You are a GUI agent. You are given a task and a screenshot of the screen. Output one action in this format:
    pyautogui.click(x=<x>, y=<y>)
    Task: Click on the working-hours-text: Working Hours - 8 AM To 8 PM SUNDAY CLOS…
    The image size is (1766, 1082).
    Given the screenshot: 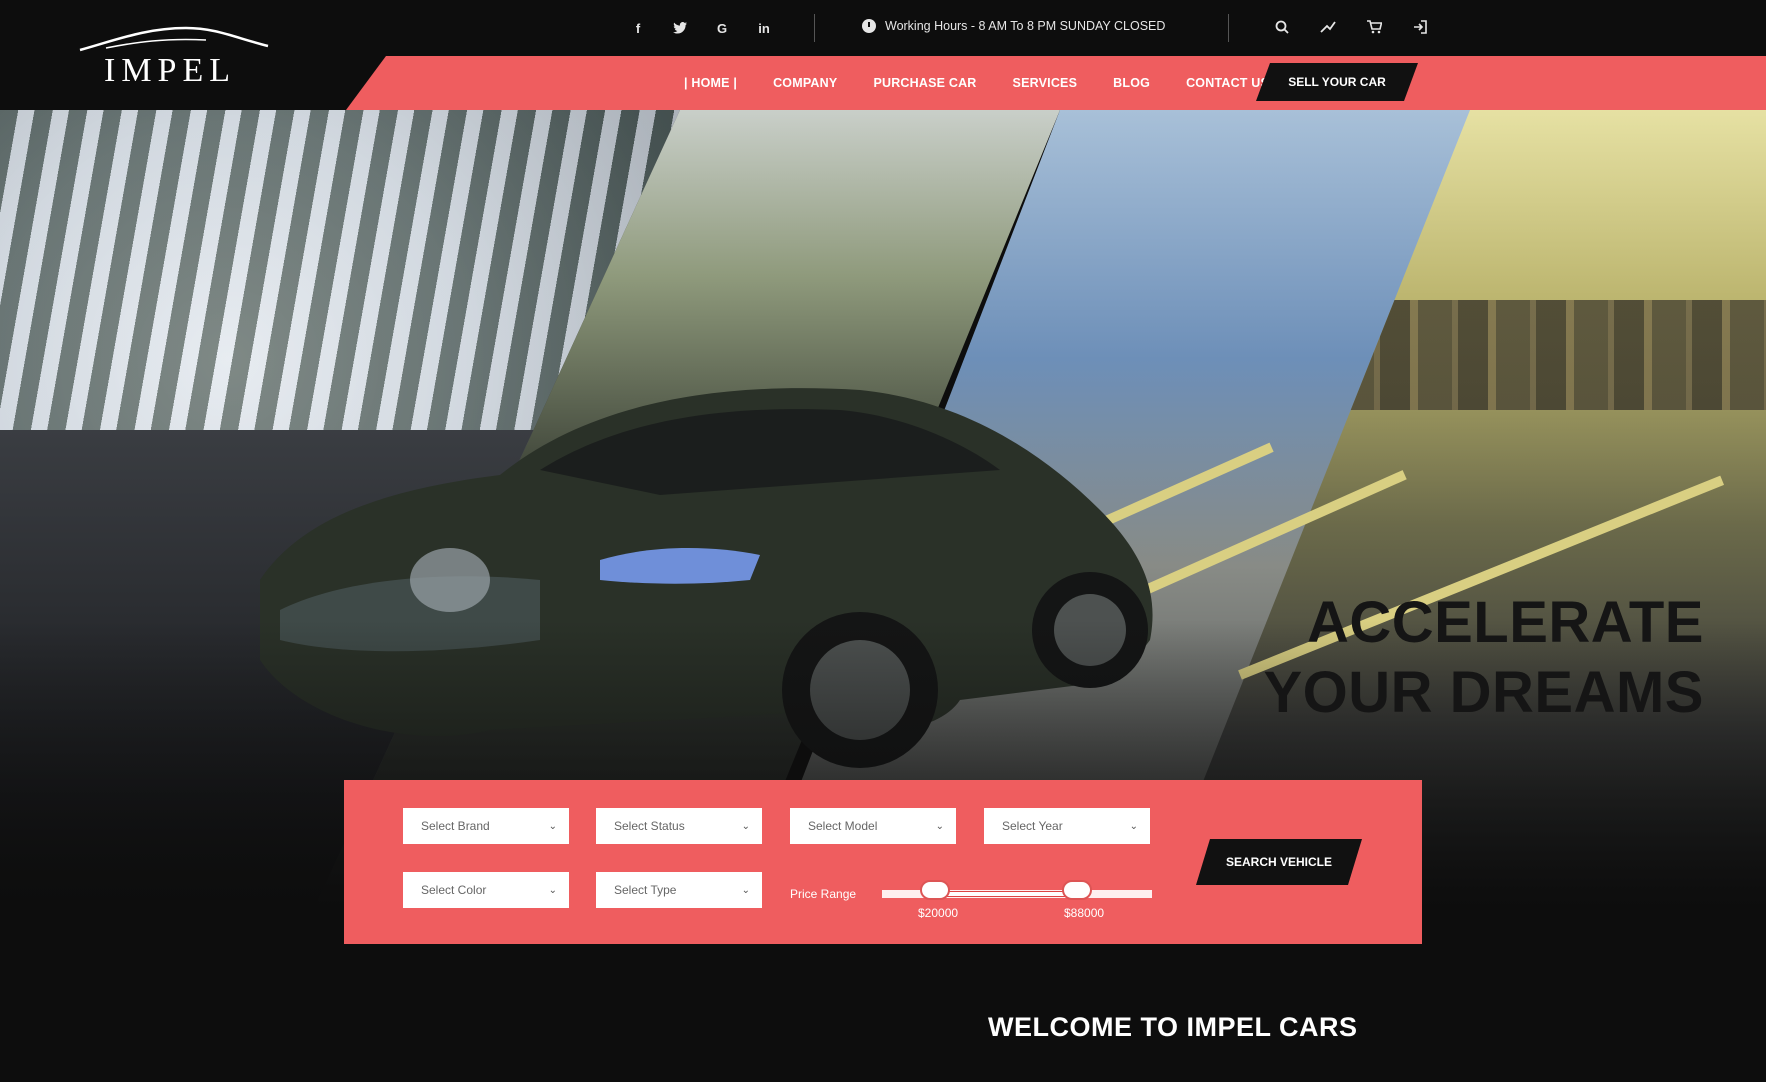 What is the action you would take?
    pyautogui.click(x=1025, y=26)
    